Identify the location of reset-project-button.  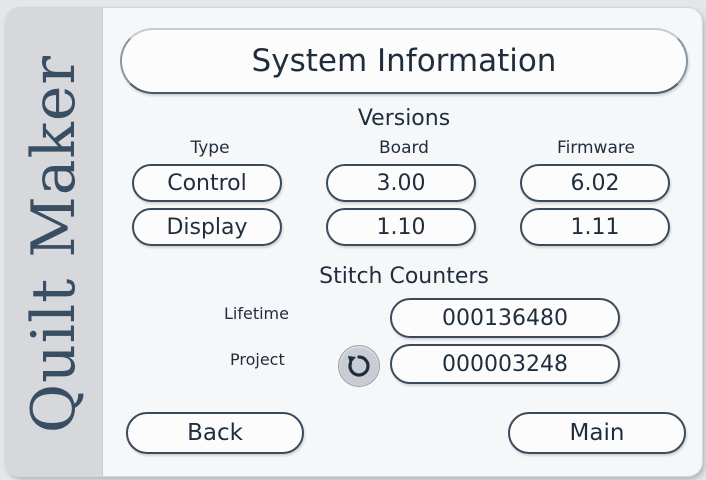
(359, 366).